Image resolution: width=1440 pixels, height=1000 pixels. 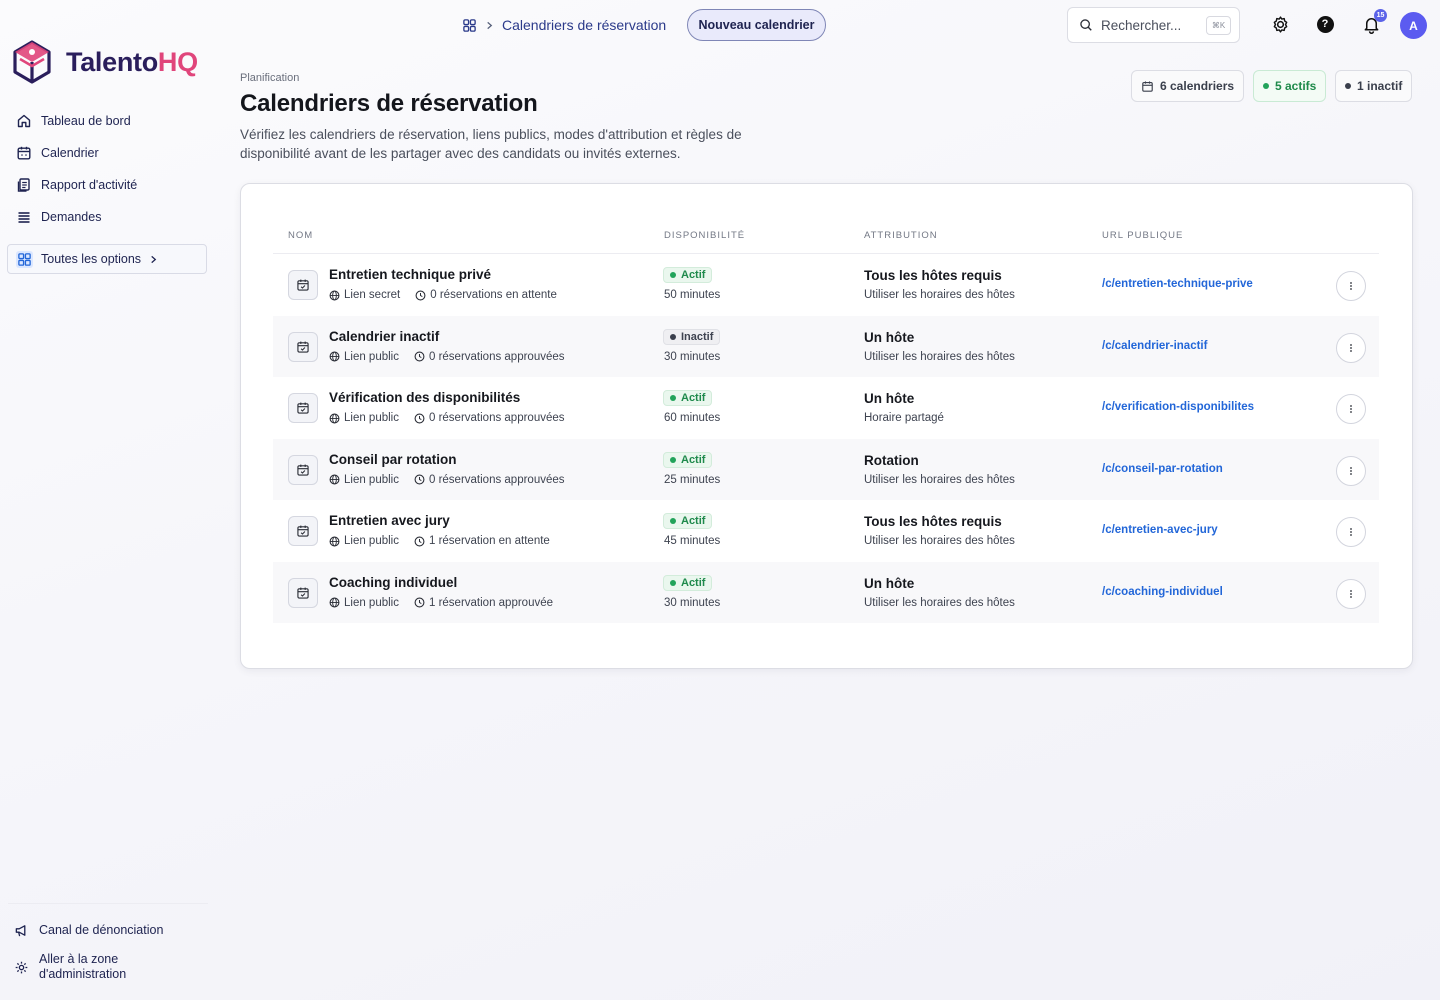 I want to click on calendar-name: Entretien avec jury, so click(x=389, y=520).